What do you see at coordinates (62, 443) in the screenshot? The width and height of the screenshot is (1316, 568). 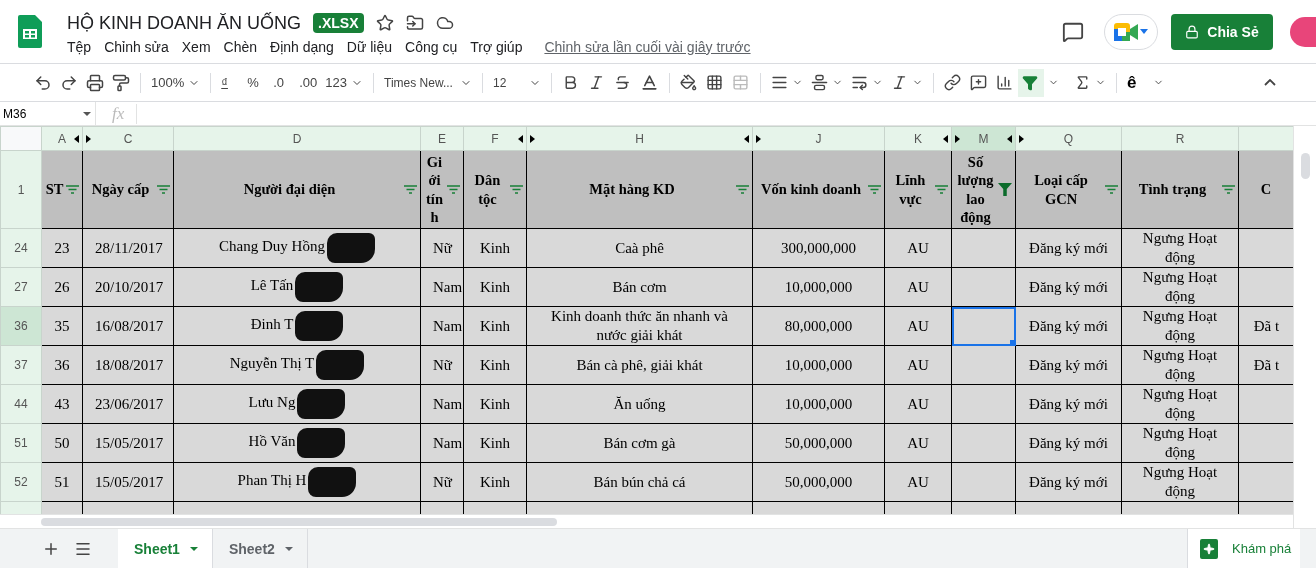 I see `table-cell: 50` at bounding box center [62, 443].